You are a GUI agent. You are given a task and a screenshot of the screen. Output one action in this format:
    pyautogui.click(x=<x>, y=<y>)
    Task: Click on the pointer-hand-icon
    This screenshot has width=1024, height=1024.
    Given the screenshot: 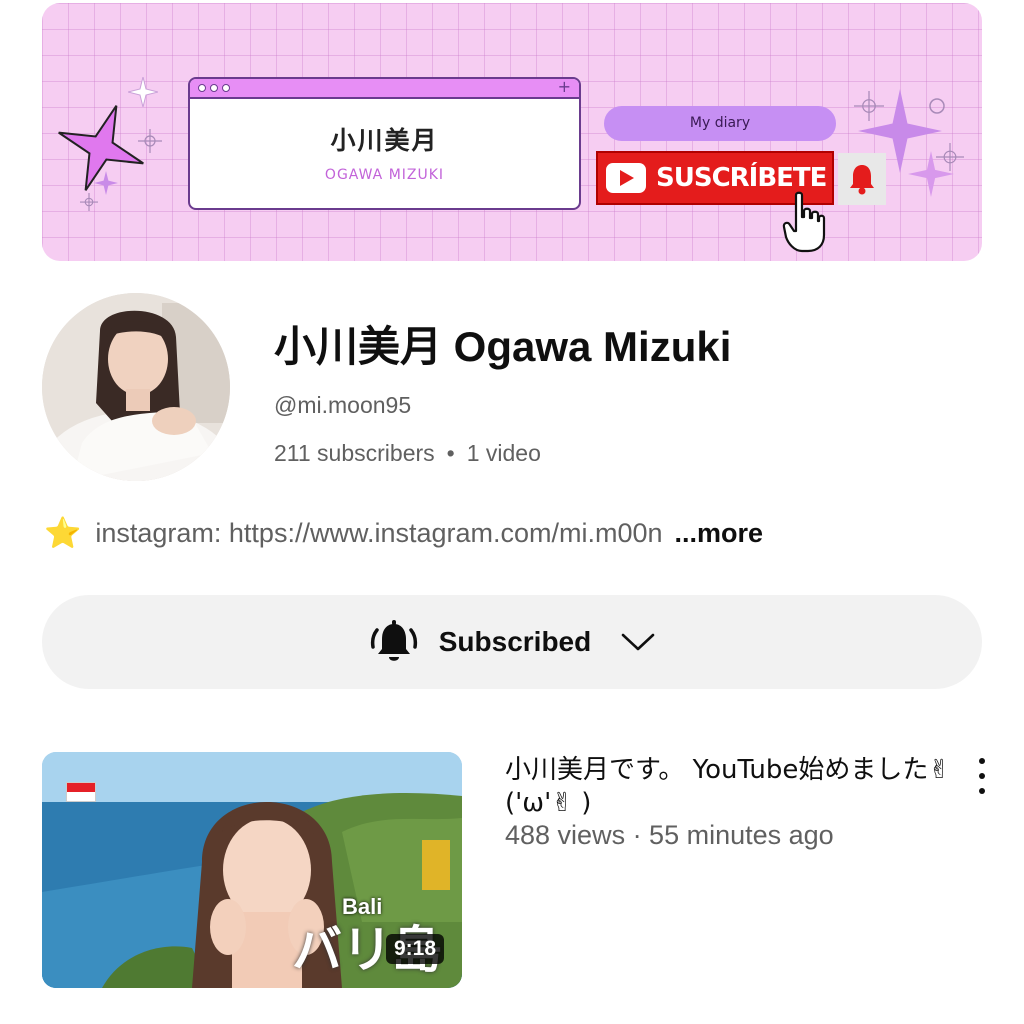 What is the action you would take?
    pyautogui.click(x=804, y=222)
    